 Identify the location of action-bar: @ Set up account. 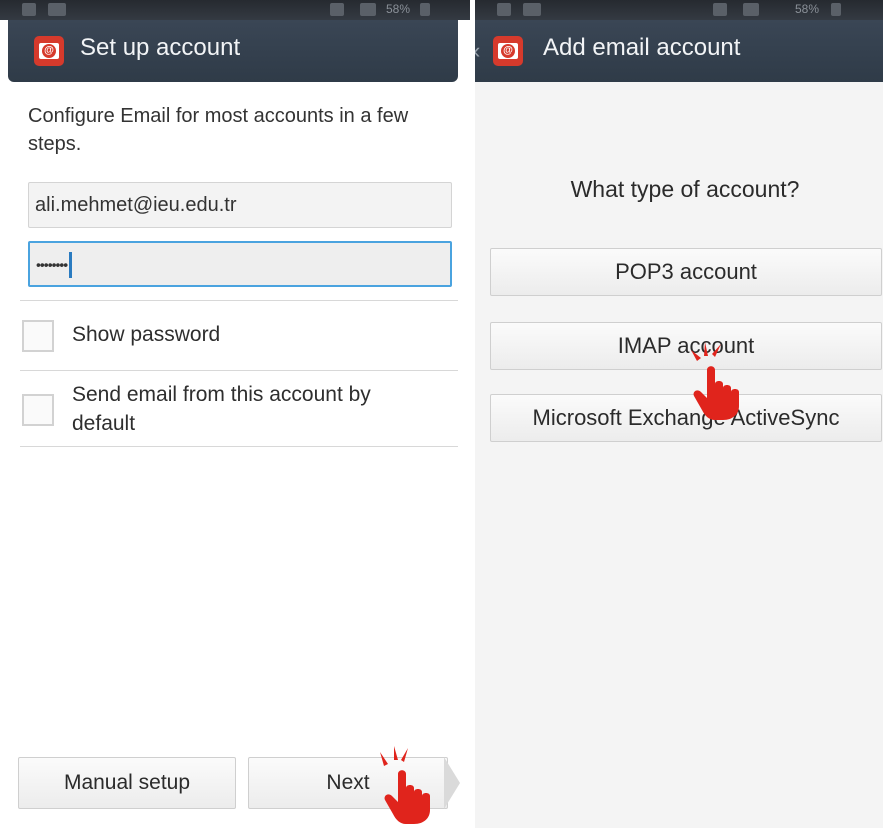
(233, 51).